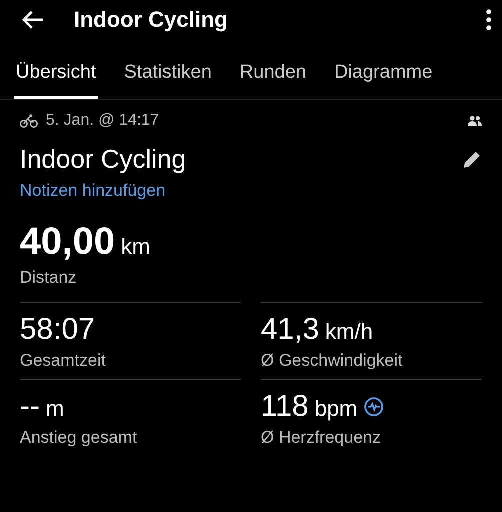  I want to click on stat-value: 118, so click(285, 407).